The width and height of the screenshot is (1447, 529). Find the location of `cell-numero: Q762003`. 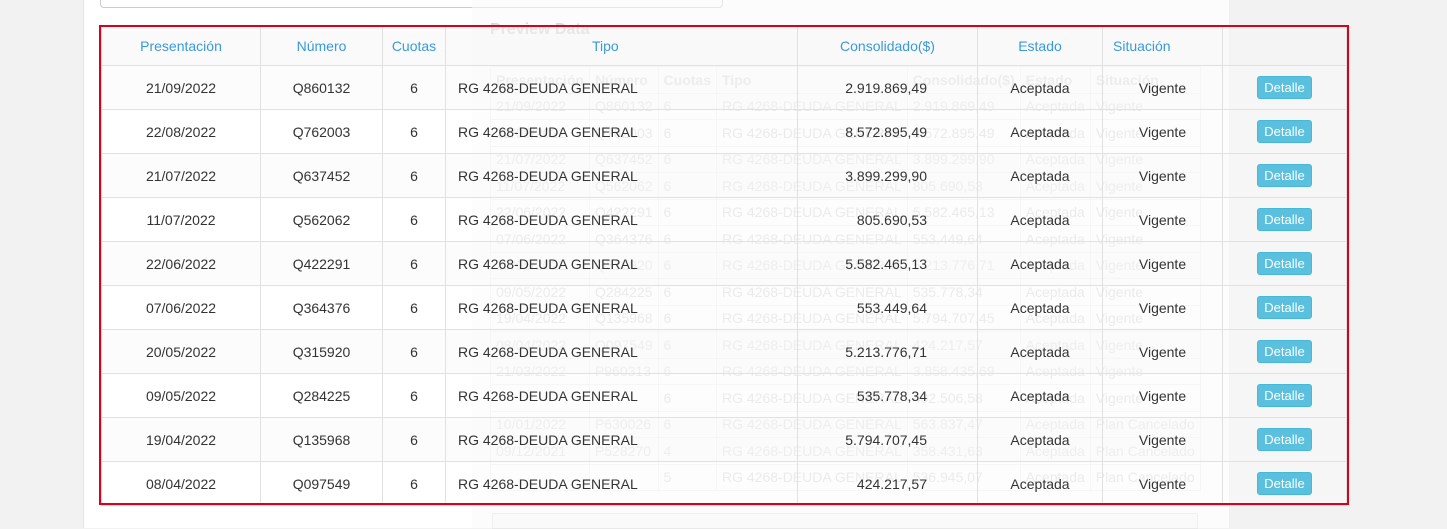

cell-numero: Q762003 is located at coordinates (321, 131).